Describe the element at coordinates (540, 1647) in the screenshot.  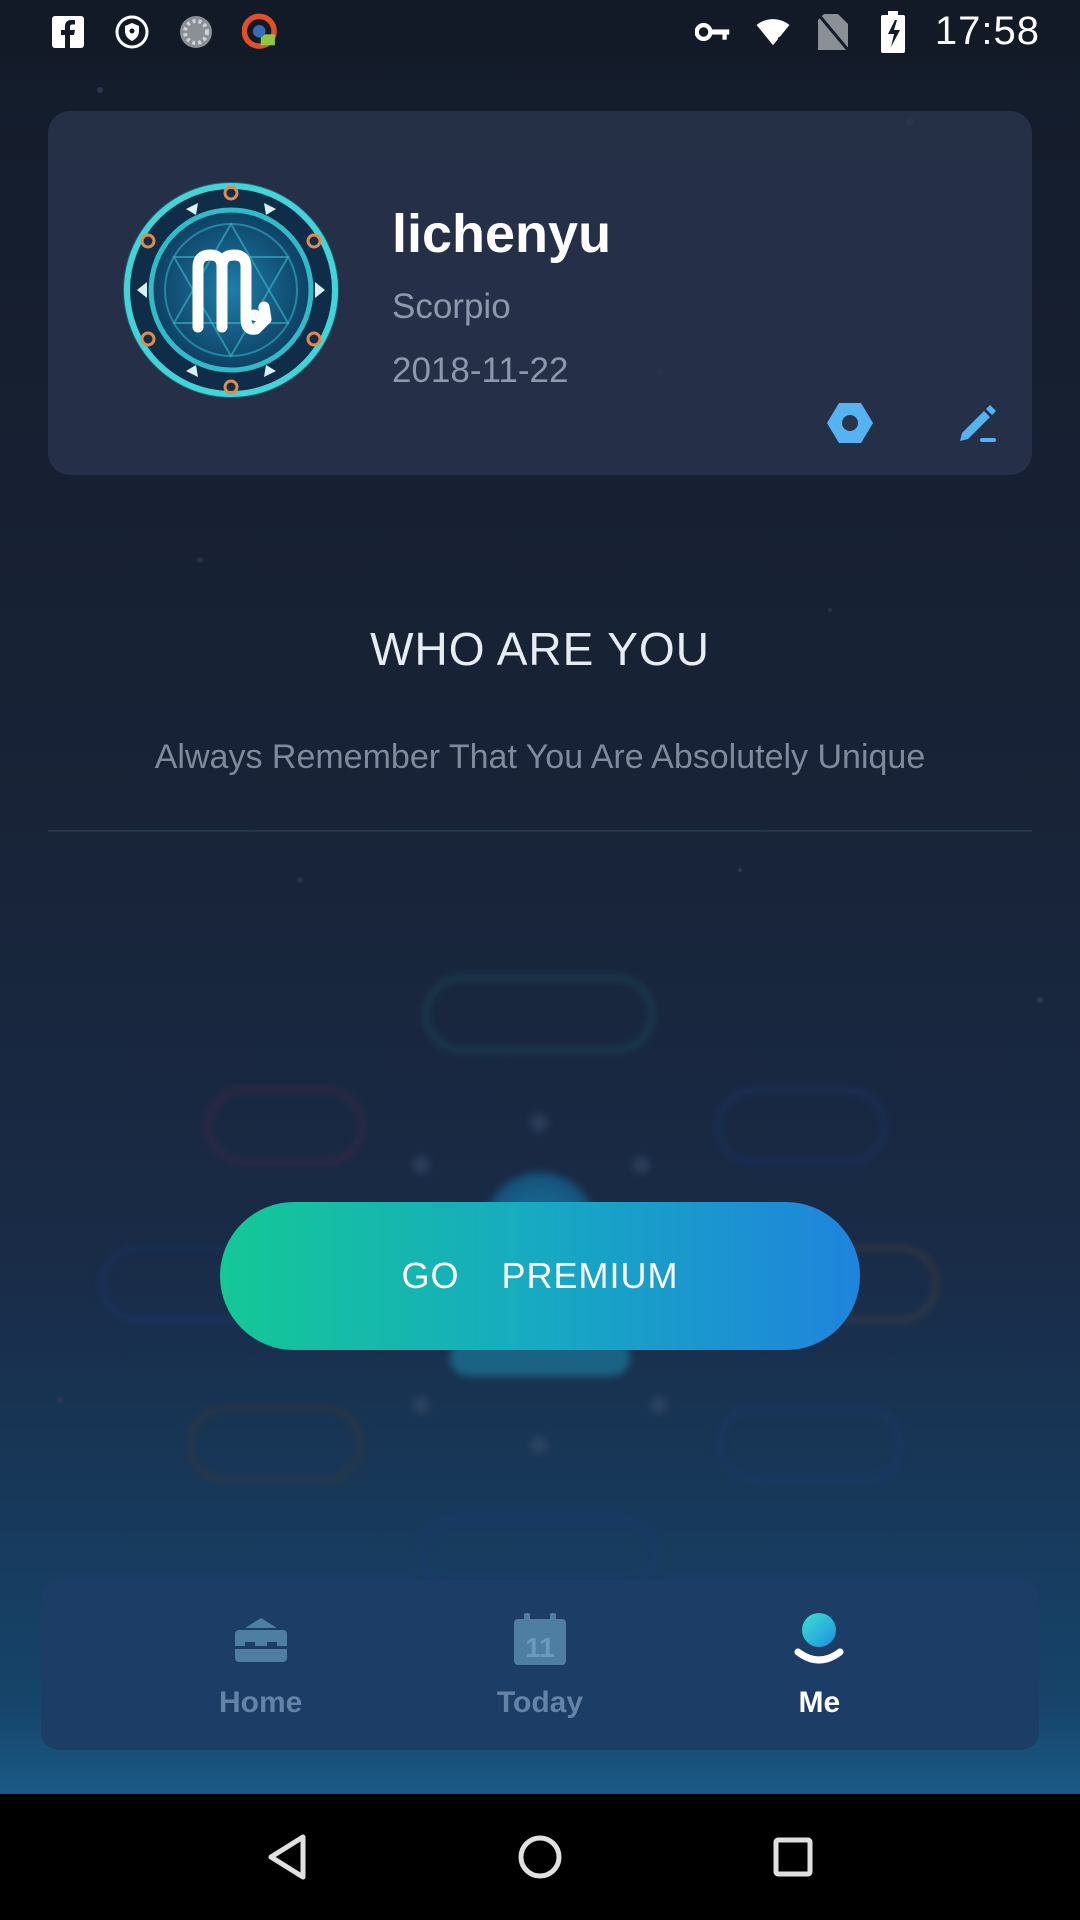
I see `calendar-day-number: 11` at that location.